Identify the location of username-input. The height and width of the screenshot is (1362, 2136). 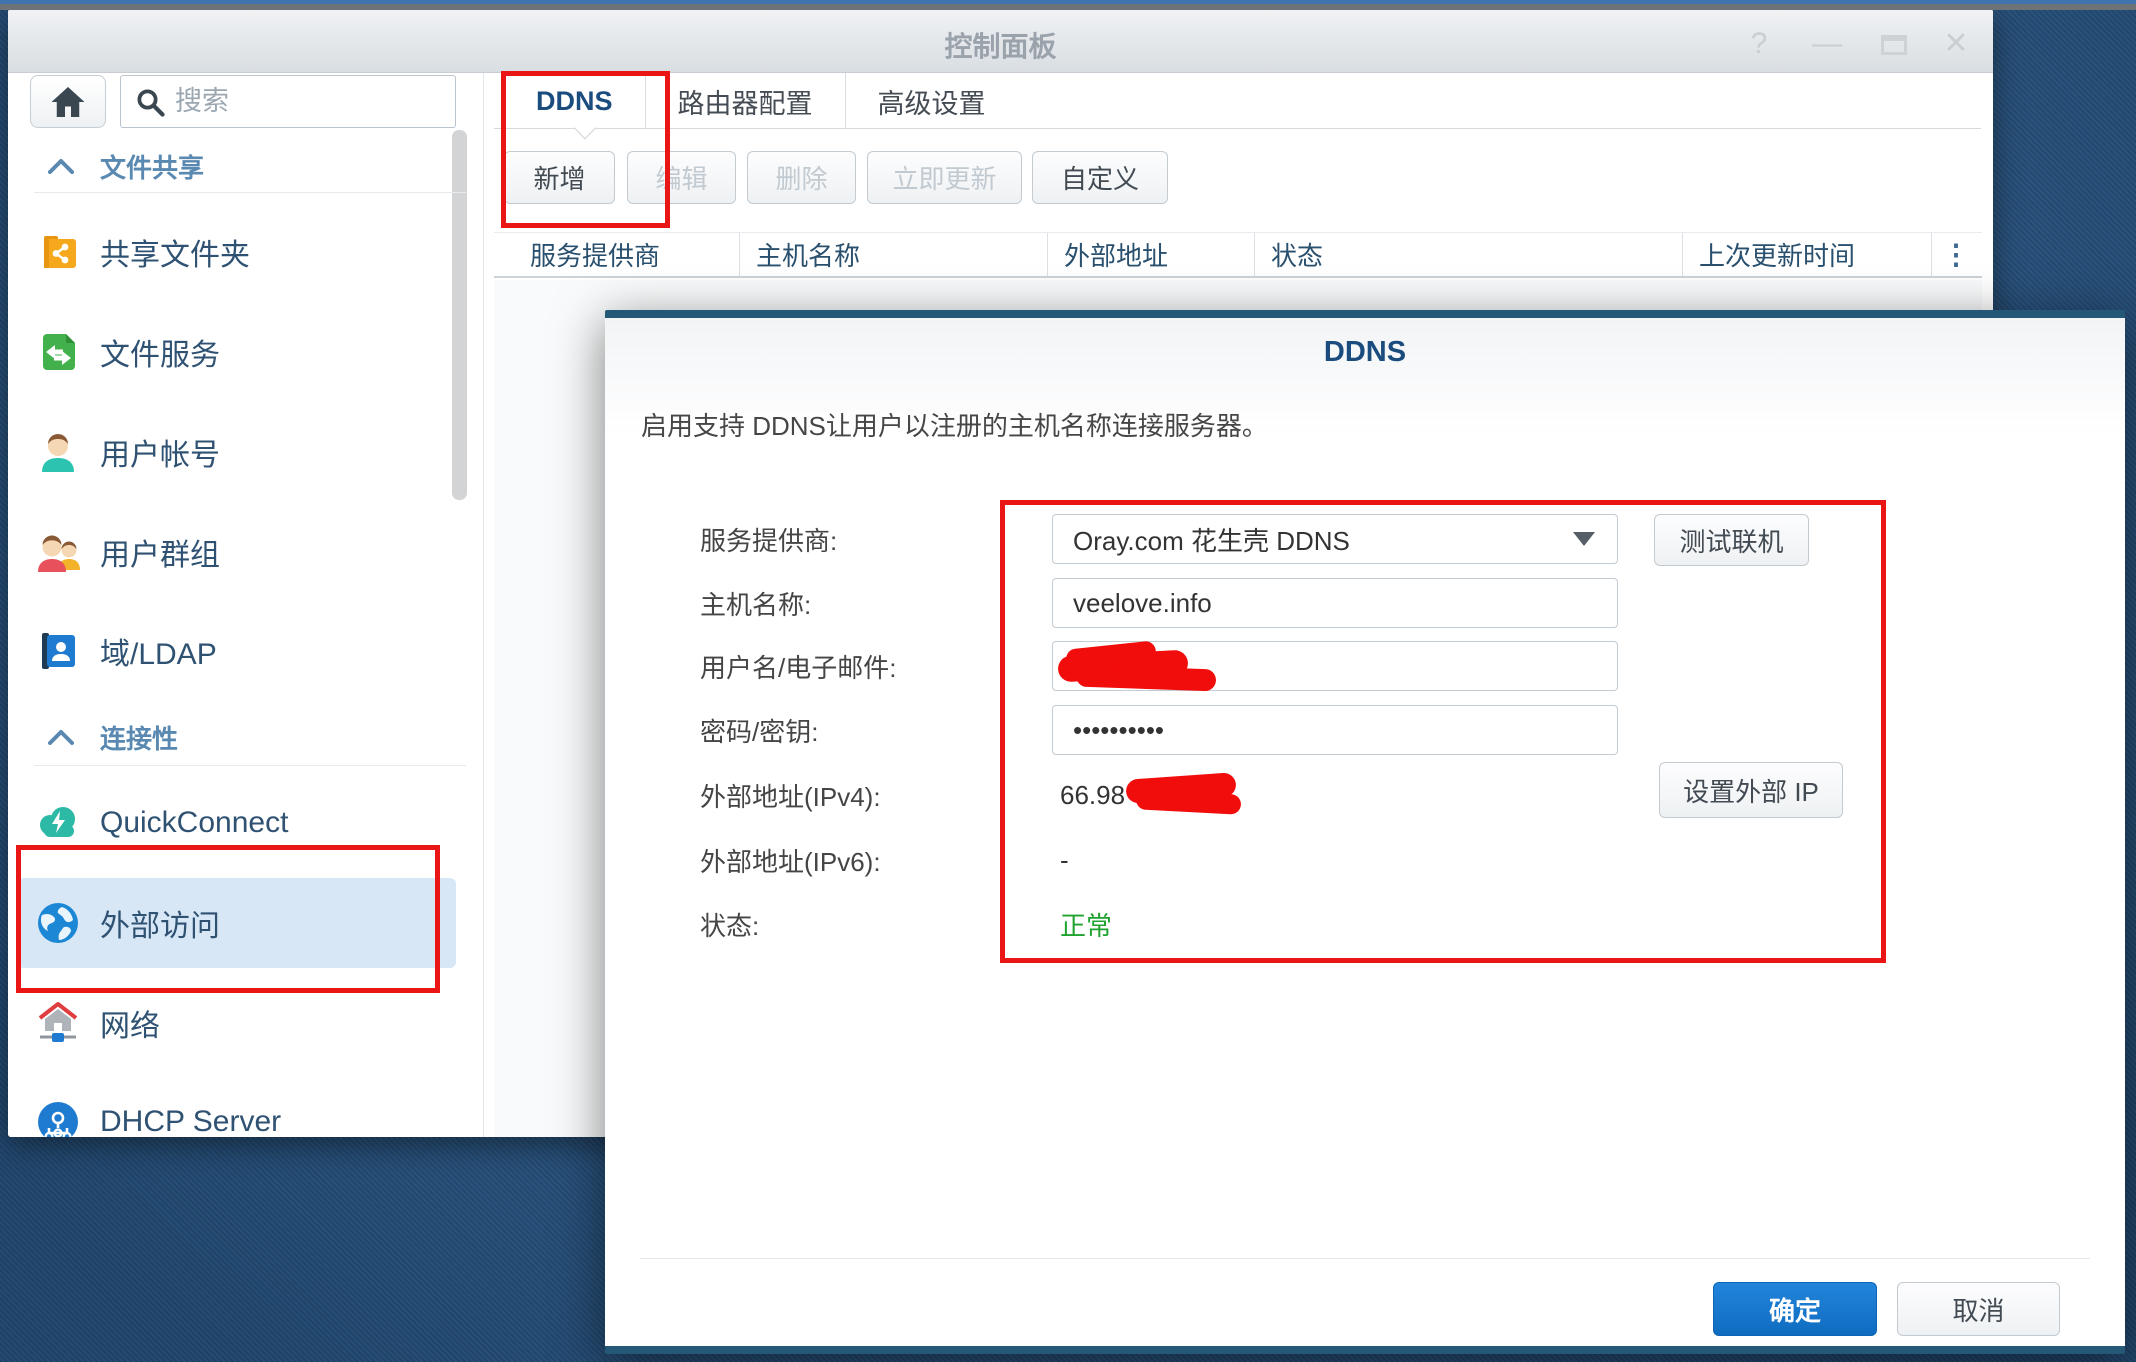
(1331, 666).